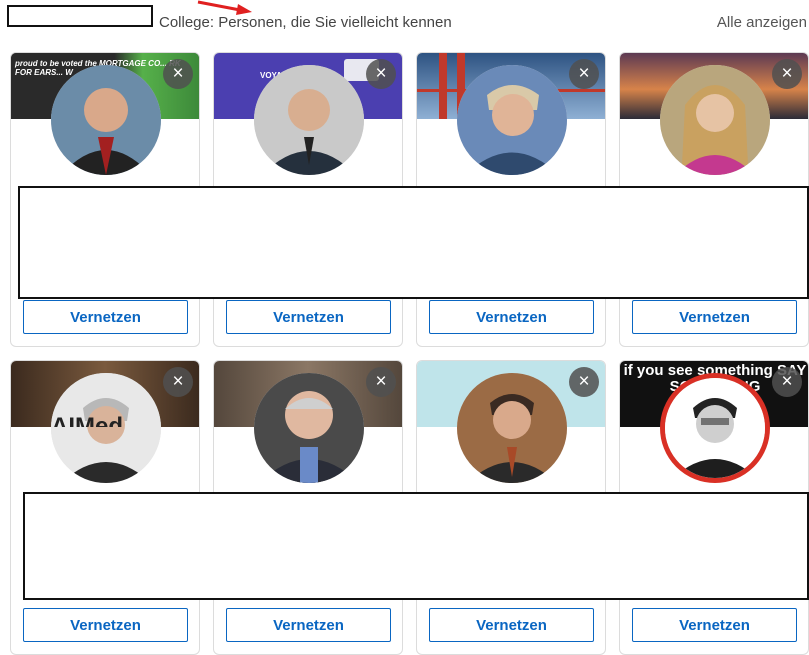  Describe the element at coordinates (80, 16) in the screenshot. I see `redacted-block` at that location.